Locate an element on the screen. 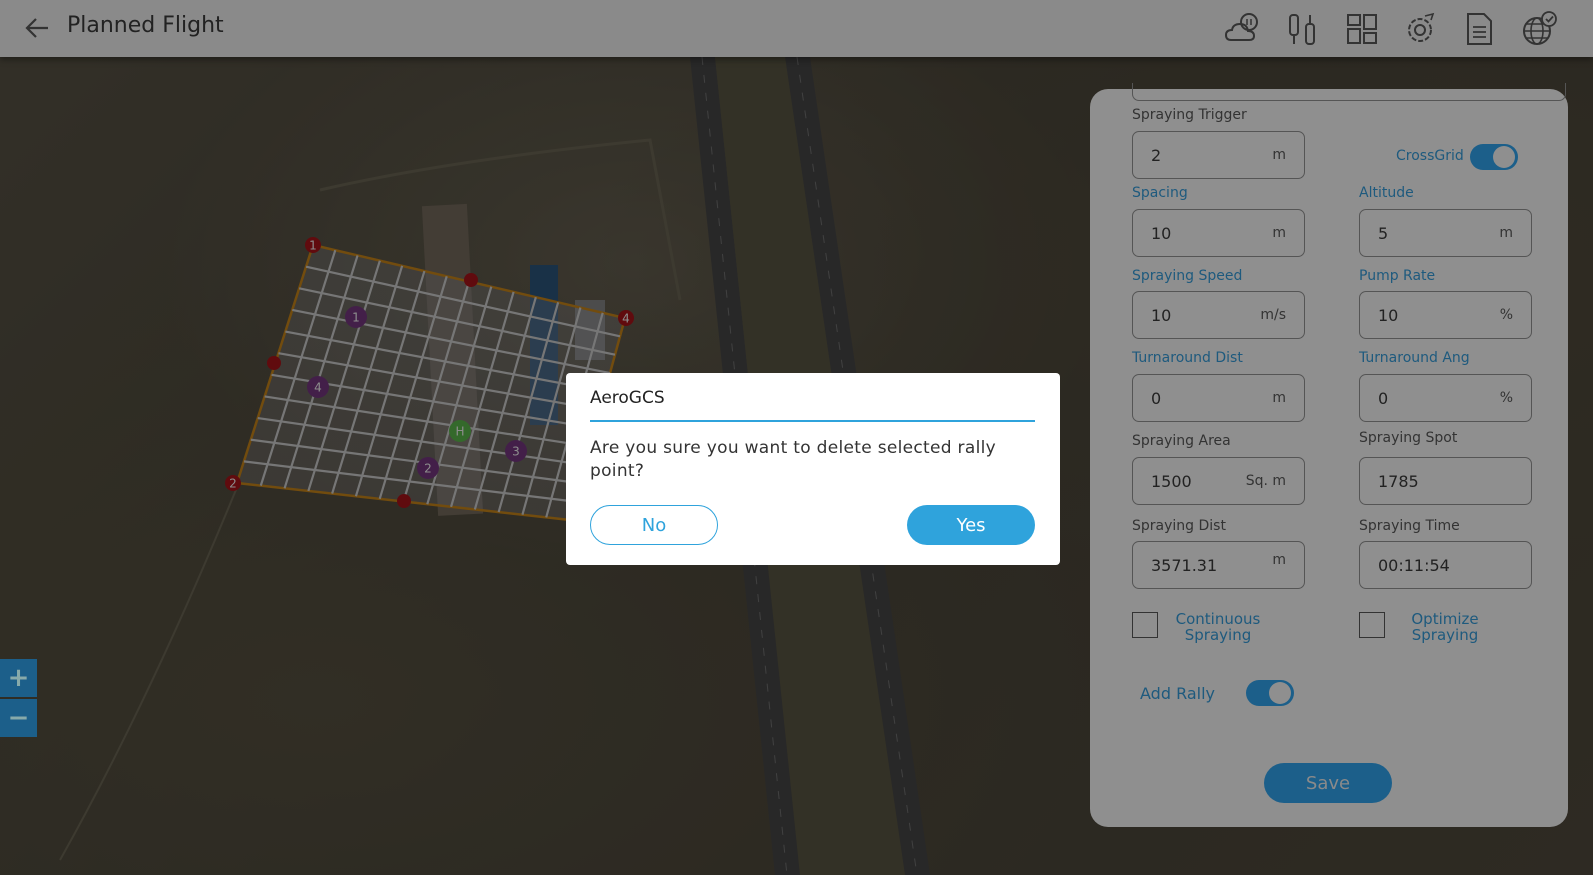  turnaround-dist-value: 0 is located at coordinates (1156, 398).